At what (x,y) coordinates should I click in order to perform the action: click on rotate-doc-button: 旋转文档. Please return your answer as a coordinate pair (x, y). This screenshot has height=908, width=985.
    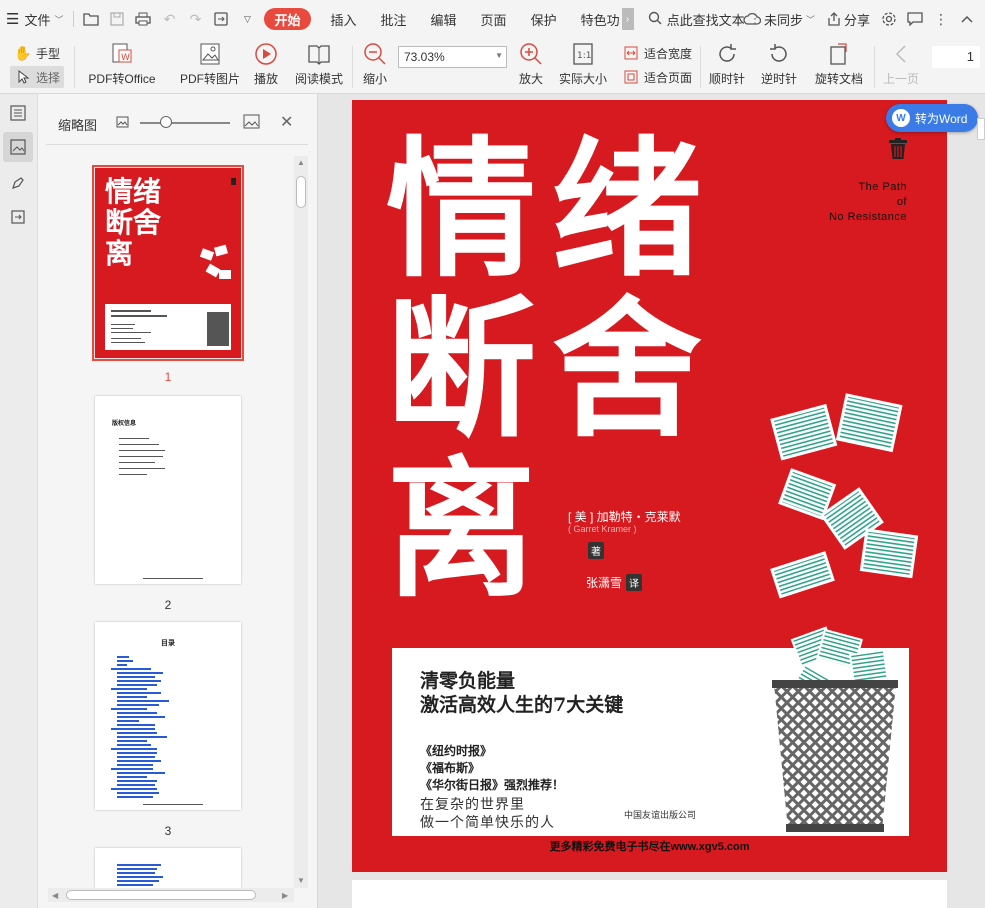
    Looking at the image, I should click on (839, 64).